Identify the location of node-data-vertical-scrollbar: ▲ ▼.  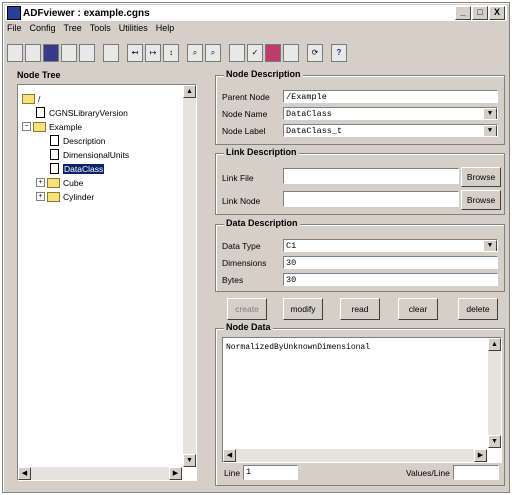
(494, 393).